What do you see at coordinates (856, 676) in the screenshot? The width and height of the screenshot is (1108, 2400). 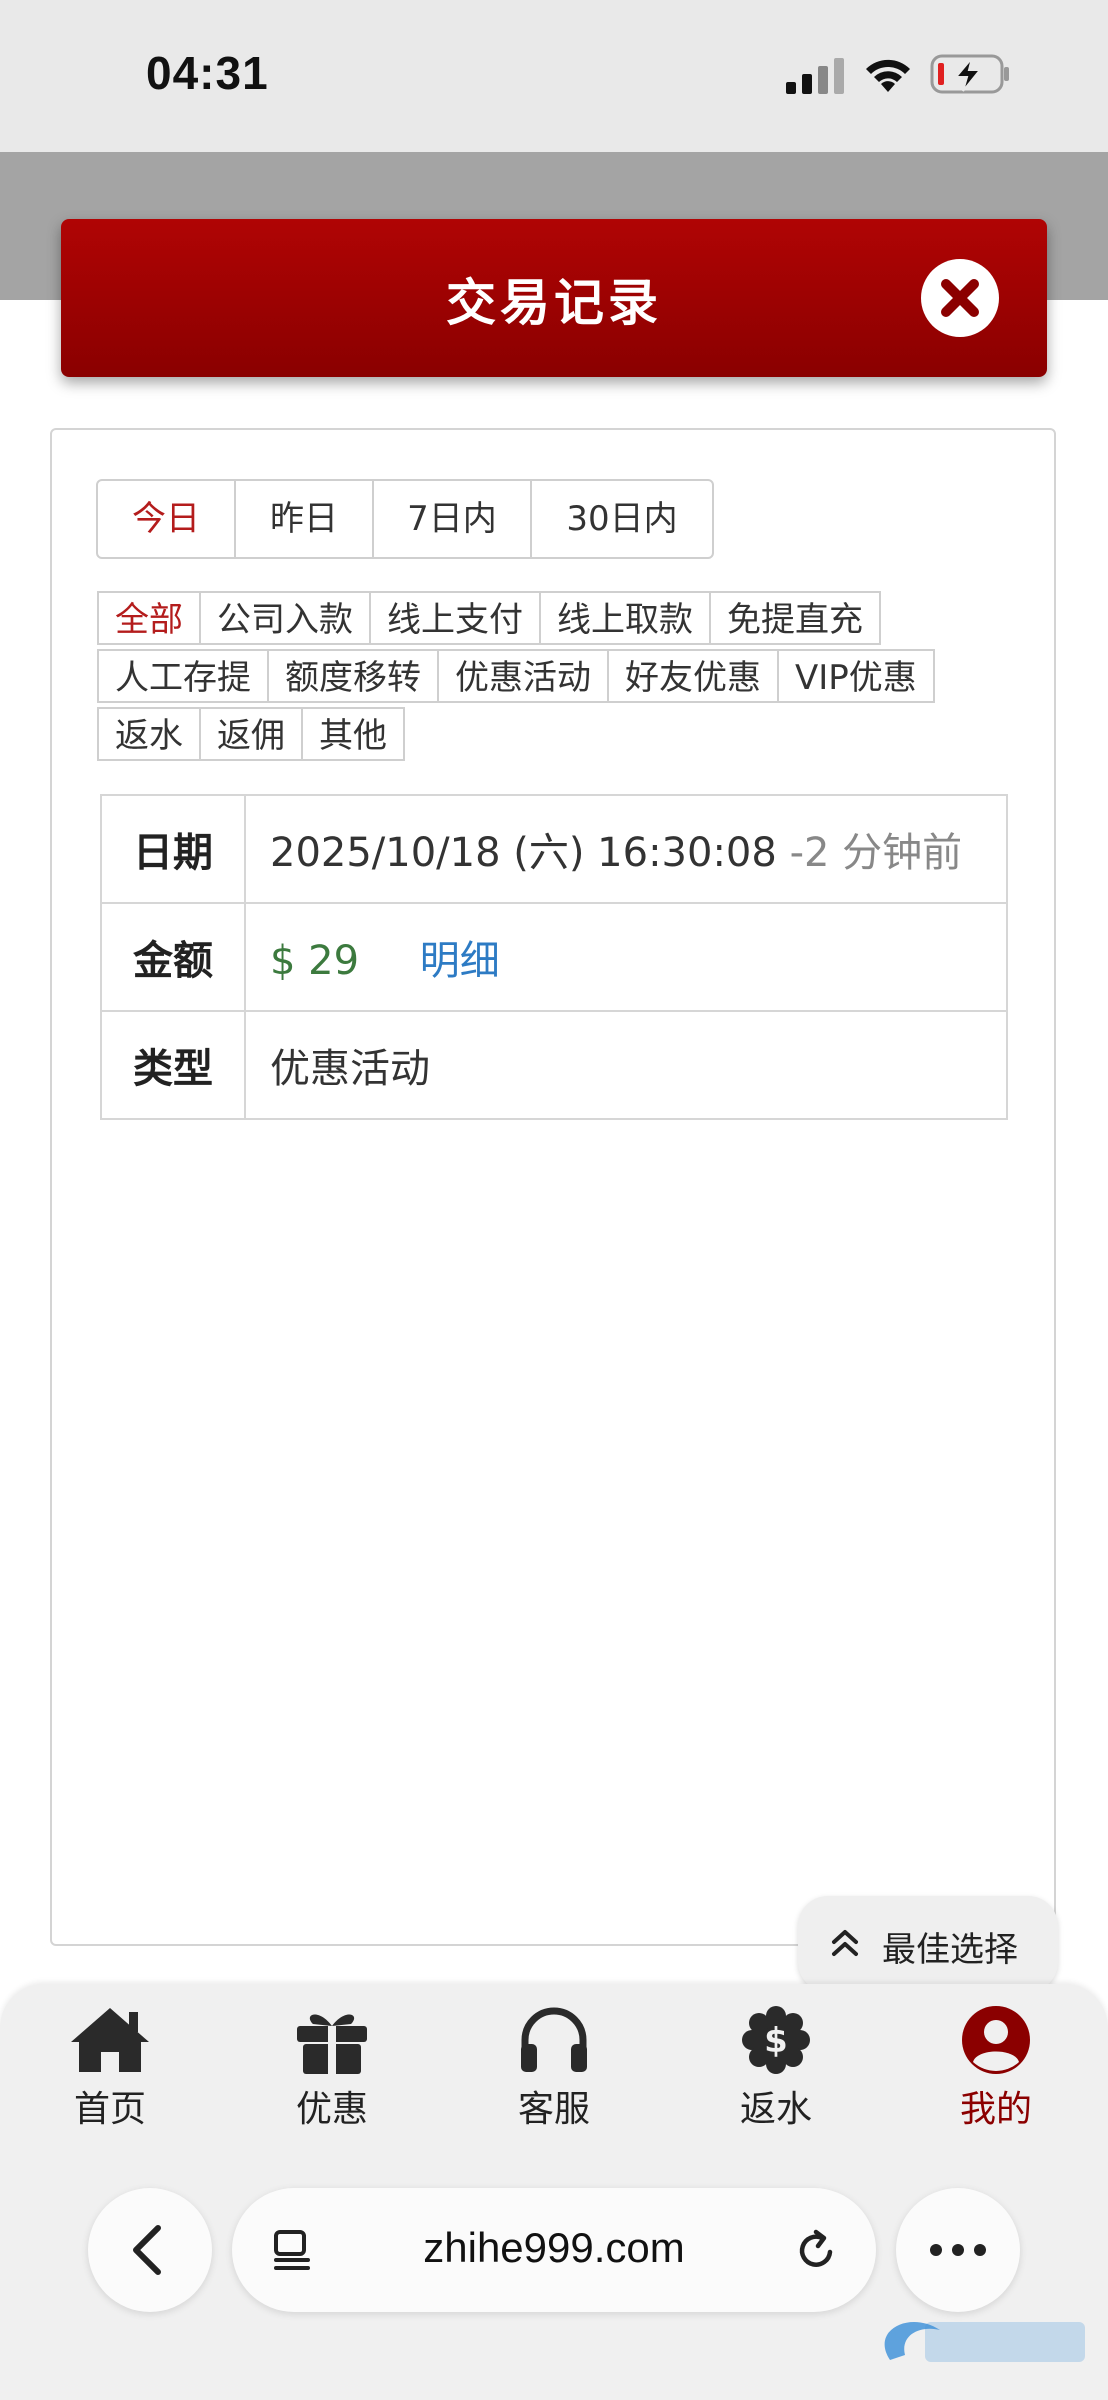 I see `filter-vip-bonus: VIP优惠` at bounding box center [856, 676].